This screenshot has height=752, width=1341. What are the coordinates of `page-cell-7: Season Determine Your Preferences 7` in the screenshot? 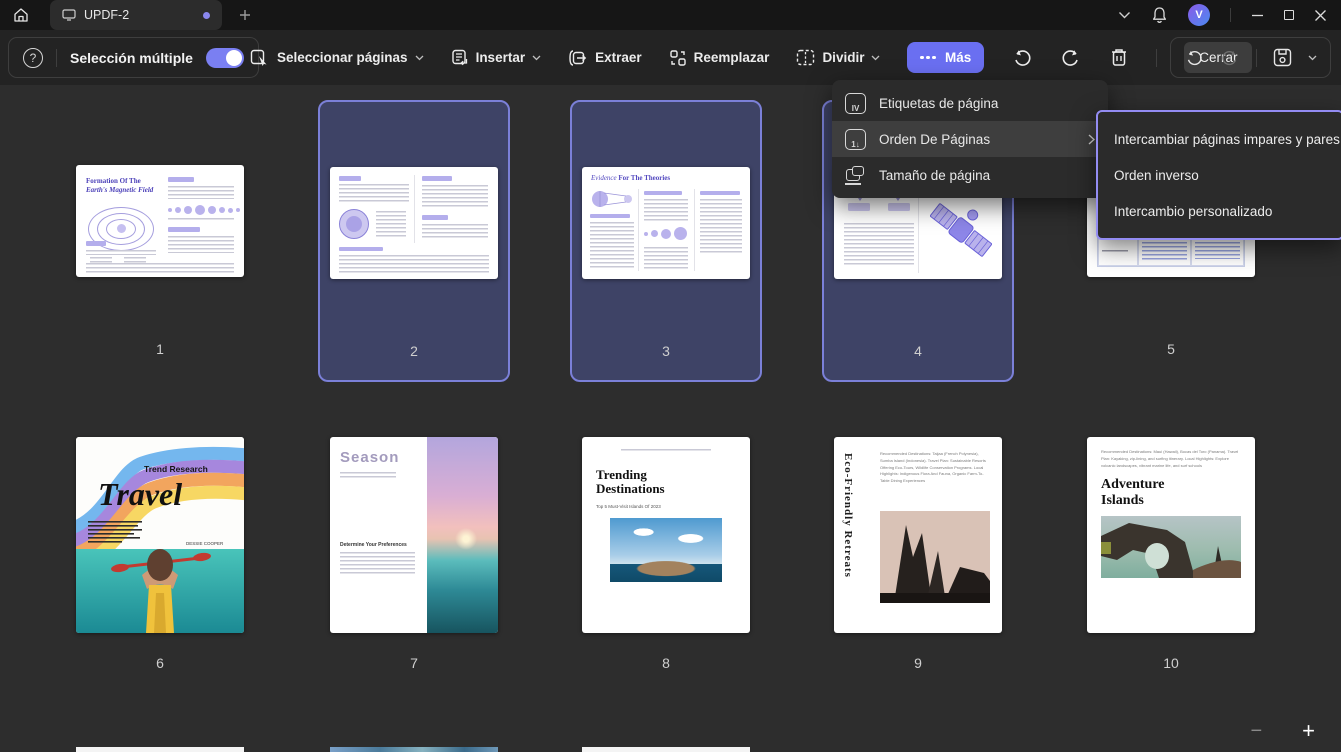 It's located at (414, 551).